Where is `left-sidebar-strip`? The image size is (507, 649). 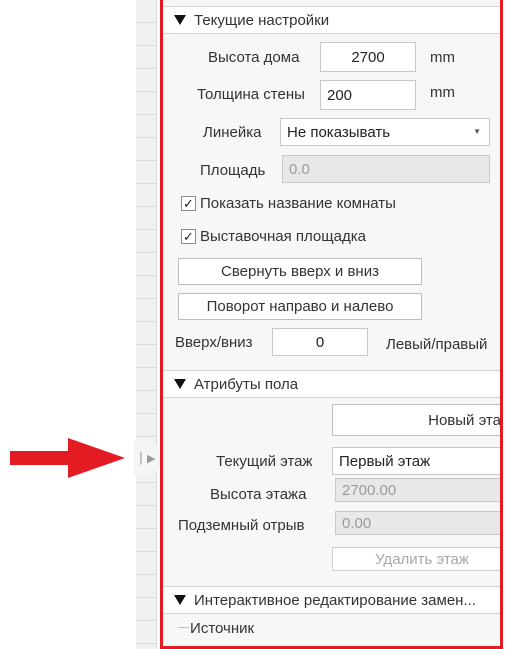
left-sidebar-strip is located at coordinates (146, 324).